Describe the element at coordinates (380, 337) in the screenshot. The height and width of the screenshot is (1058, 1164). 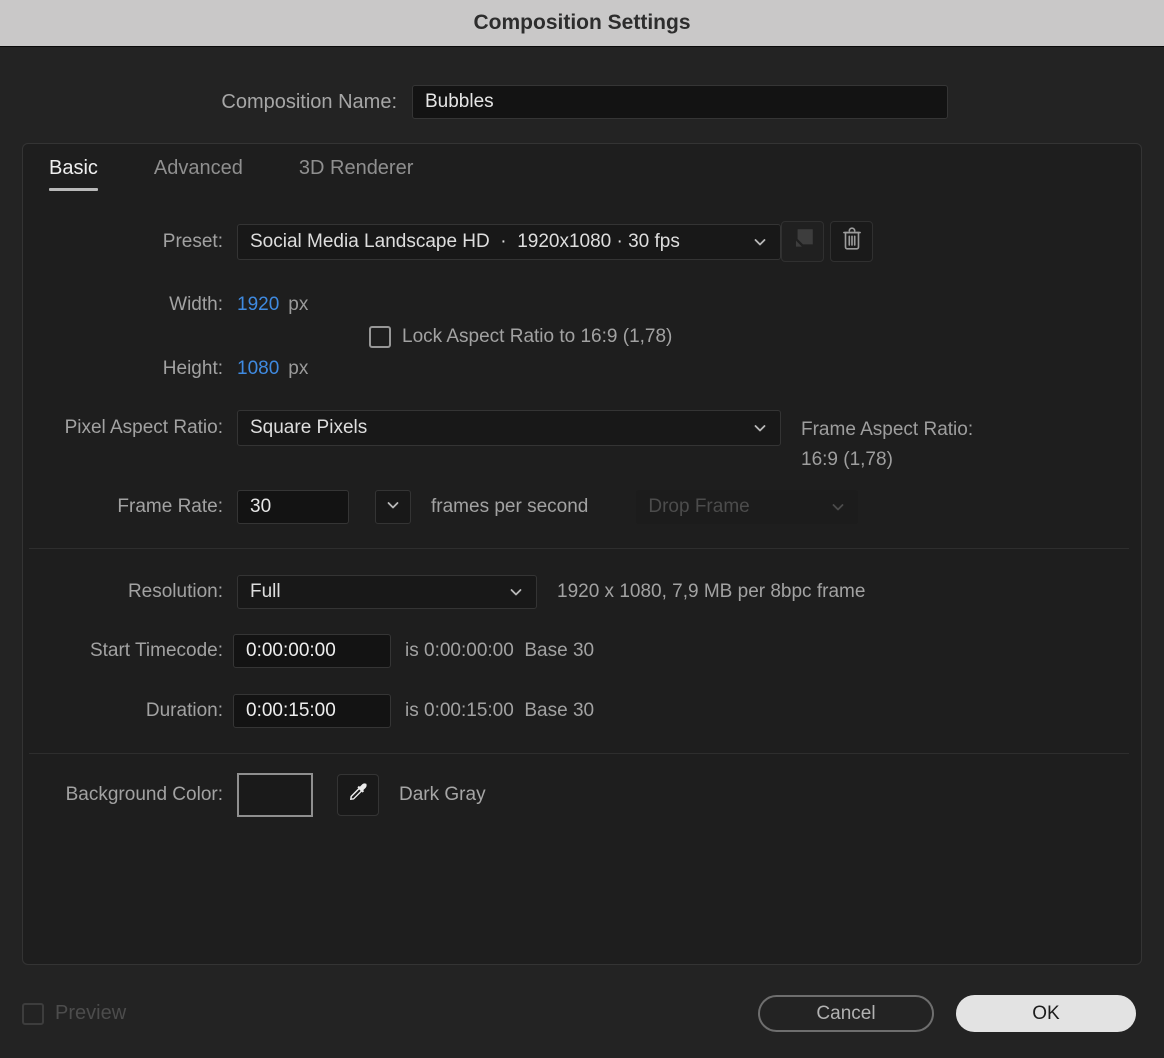
I see `lock-aspect-ratio-checkbox` at that location.